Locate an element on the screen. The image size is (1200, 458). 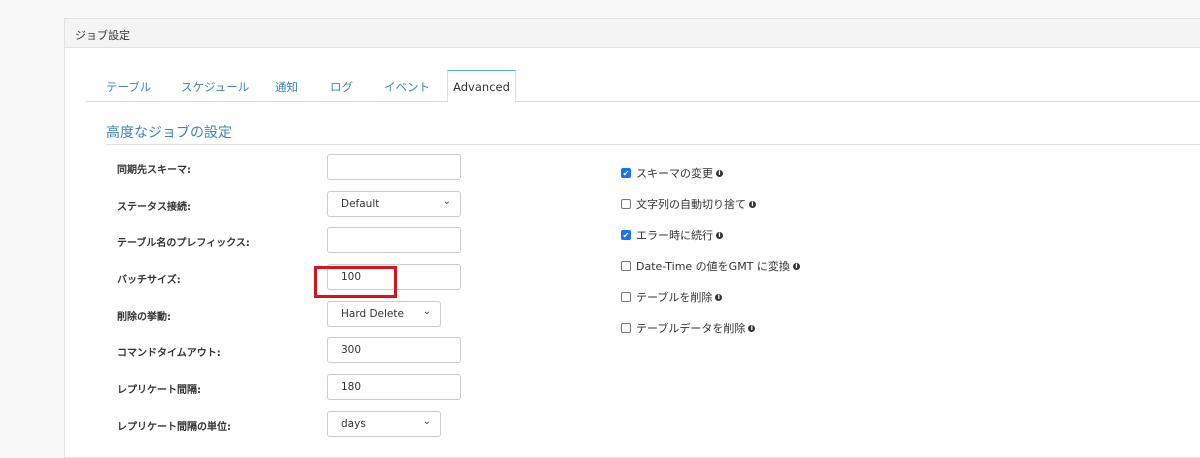
select-field: days ⌄ is located at coordinates (384, 424).